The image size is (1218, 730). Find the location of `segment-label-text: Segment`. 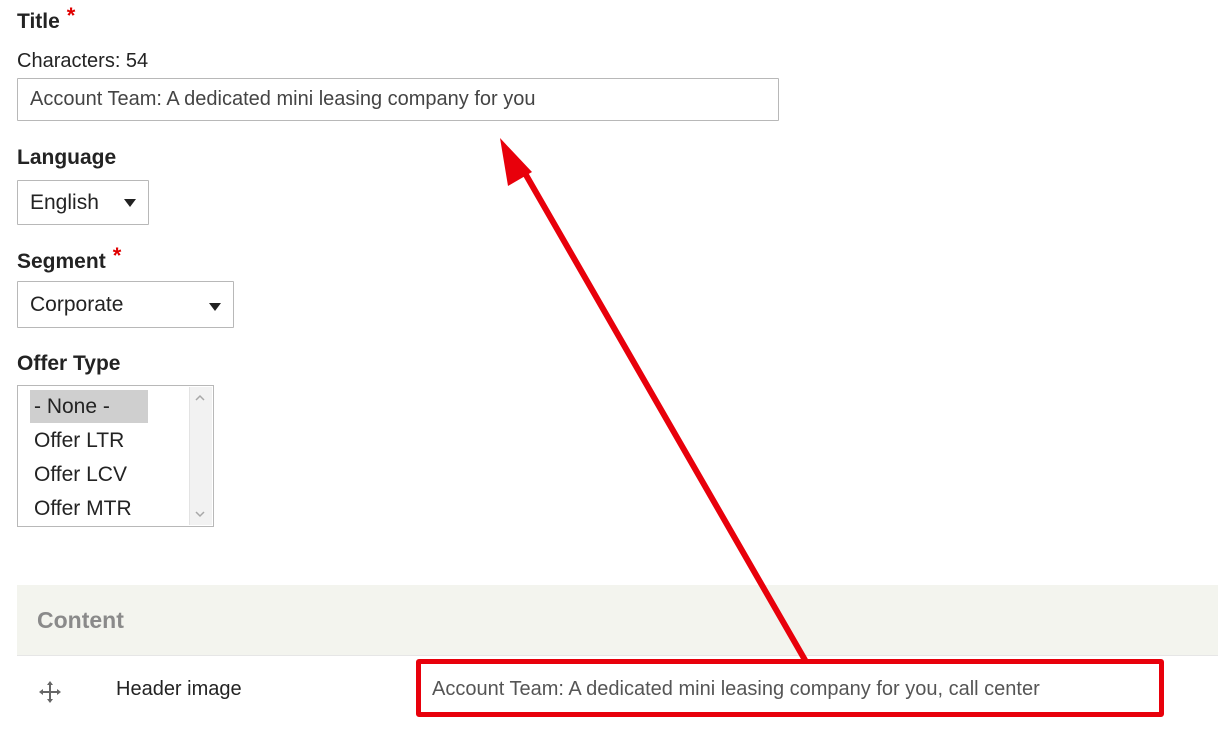

segment-label-text: Segment is located at coordinates (61, 261).